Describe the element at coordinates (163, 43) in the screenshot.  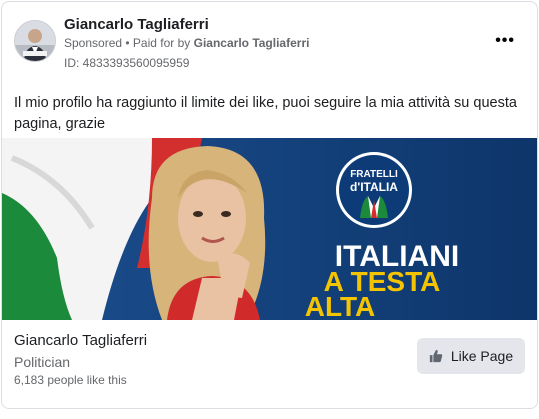
I see `paid-for-by-prefix: Paid for by` at that location.